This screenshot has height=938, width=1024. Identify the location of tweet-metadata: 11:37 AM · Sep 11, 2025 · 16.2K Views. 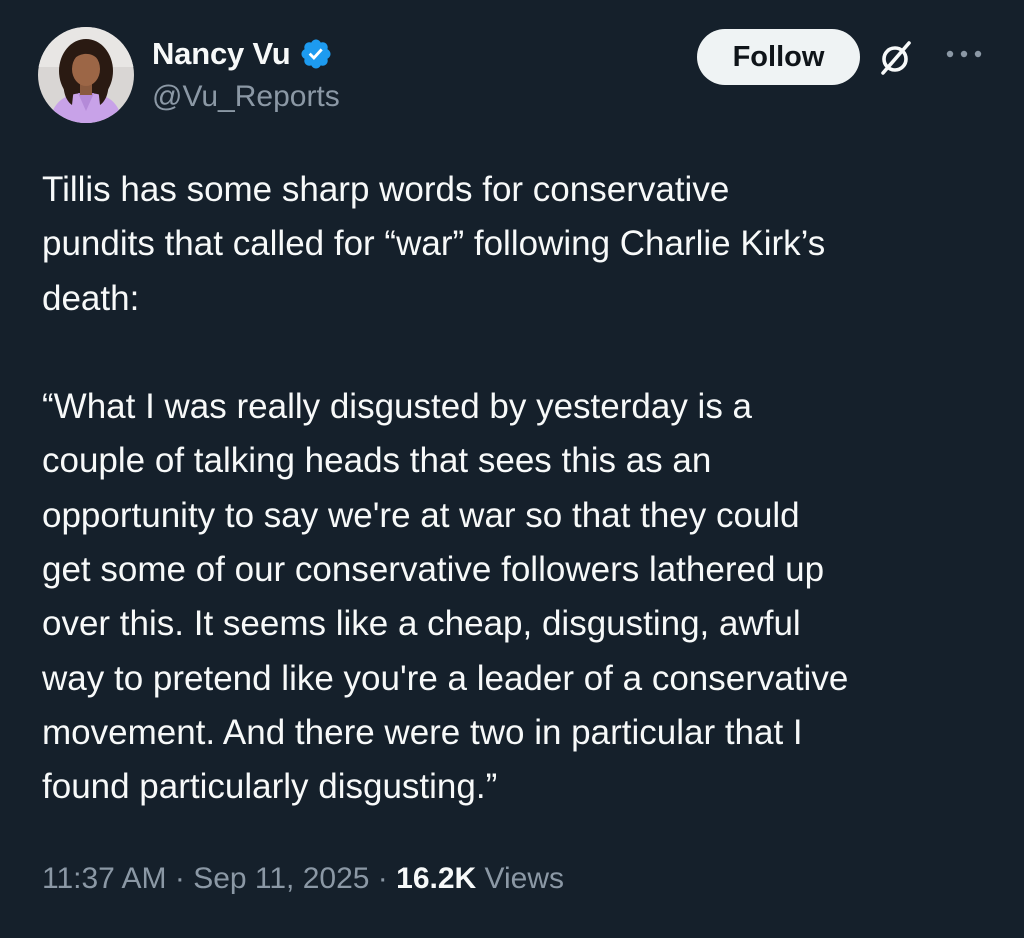
(303, 879).